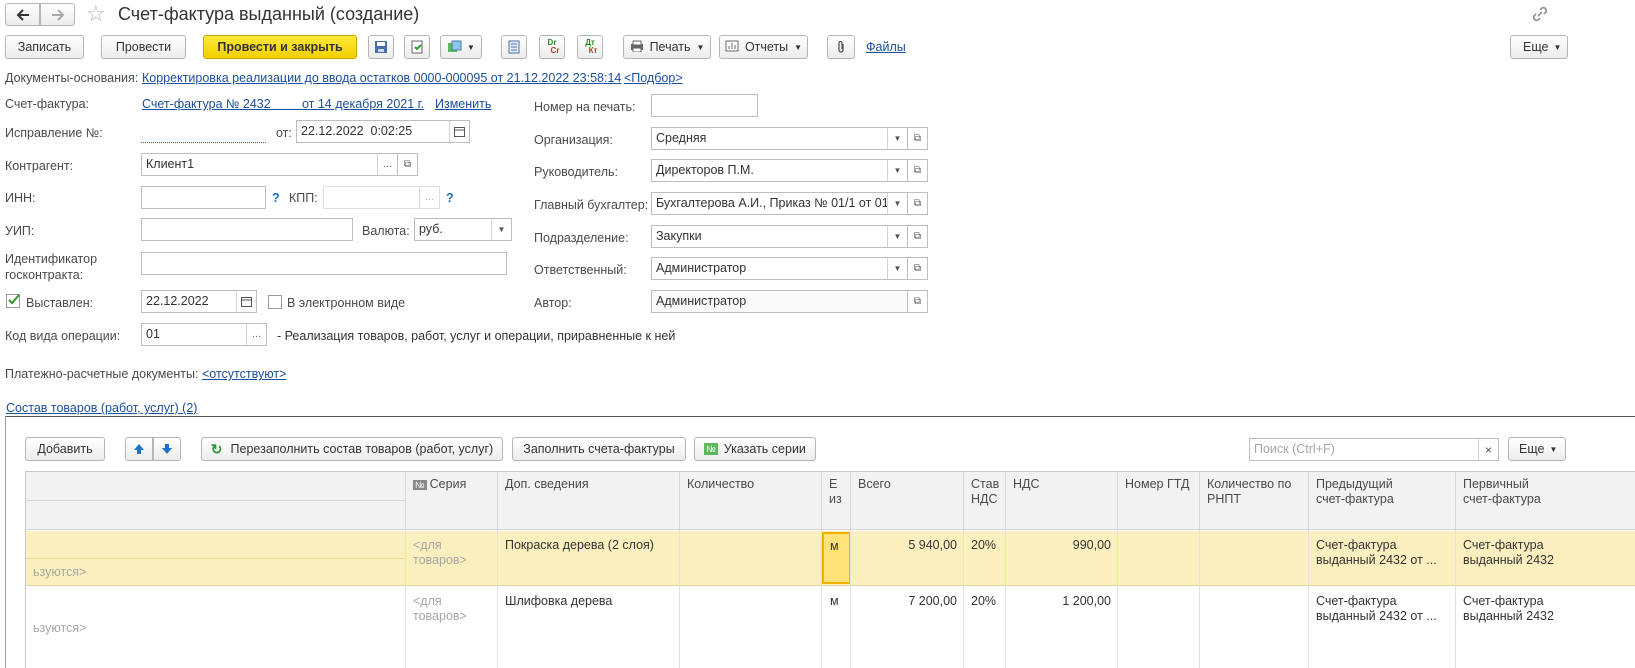 Image resolution: width=1635 pixels, height=668 pixels. Describe the element at coordinates (1488, 449) in the screenshot. I see `clear-search-icon: ×` at that location.